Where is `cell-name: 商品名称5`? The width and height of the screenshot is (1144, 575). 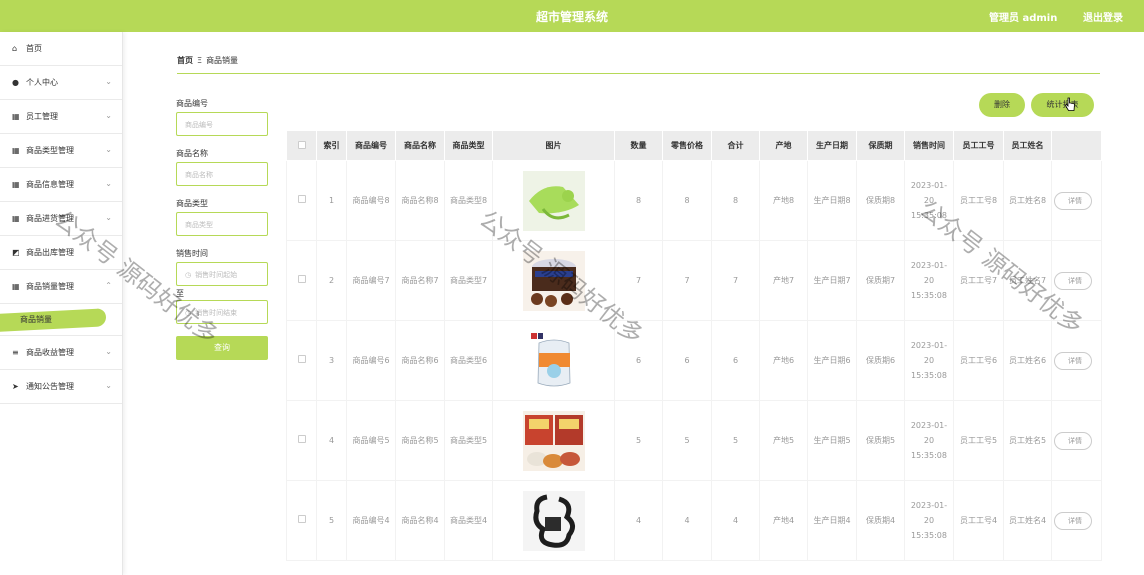 cell-name: 商品名称5 is located at coordinates (420, 440).